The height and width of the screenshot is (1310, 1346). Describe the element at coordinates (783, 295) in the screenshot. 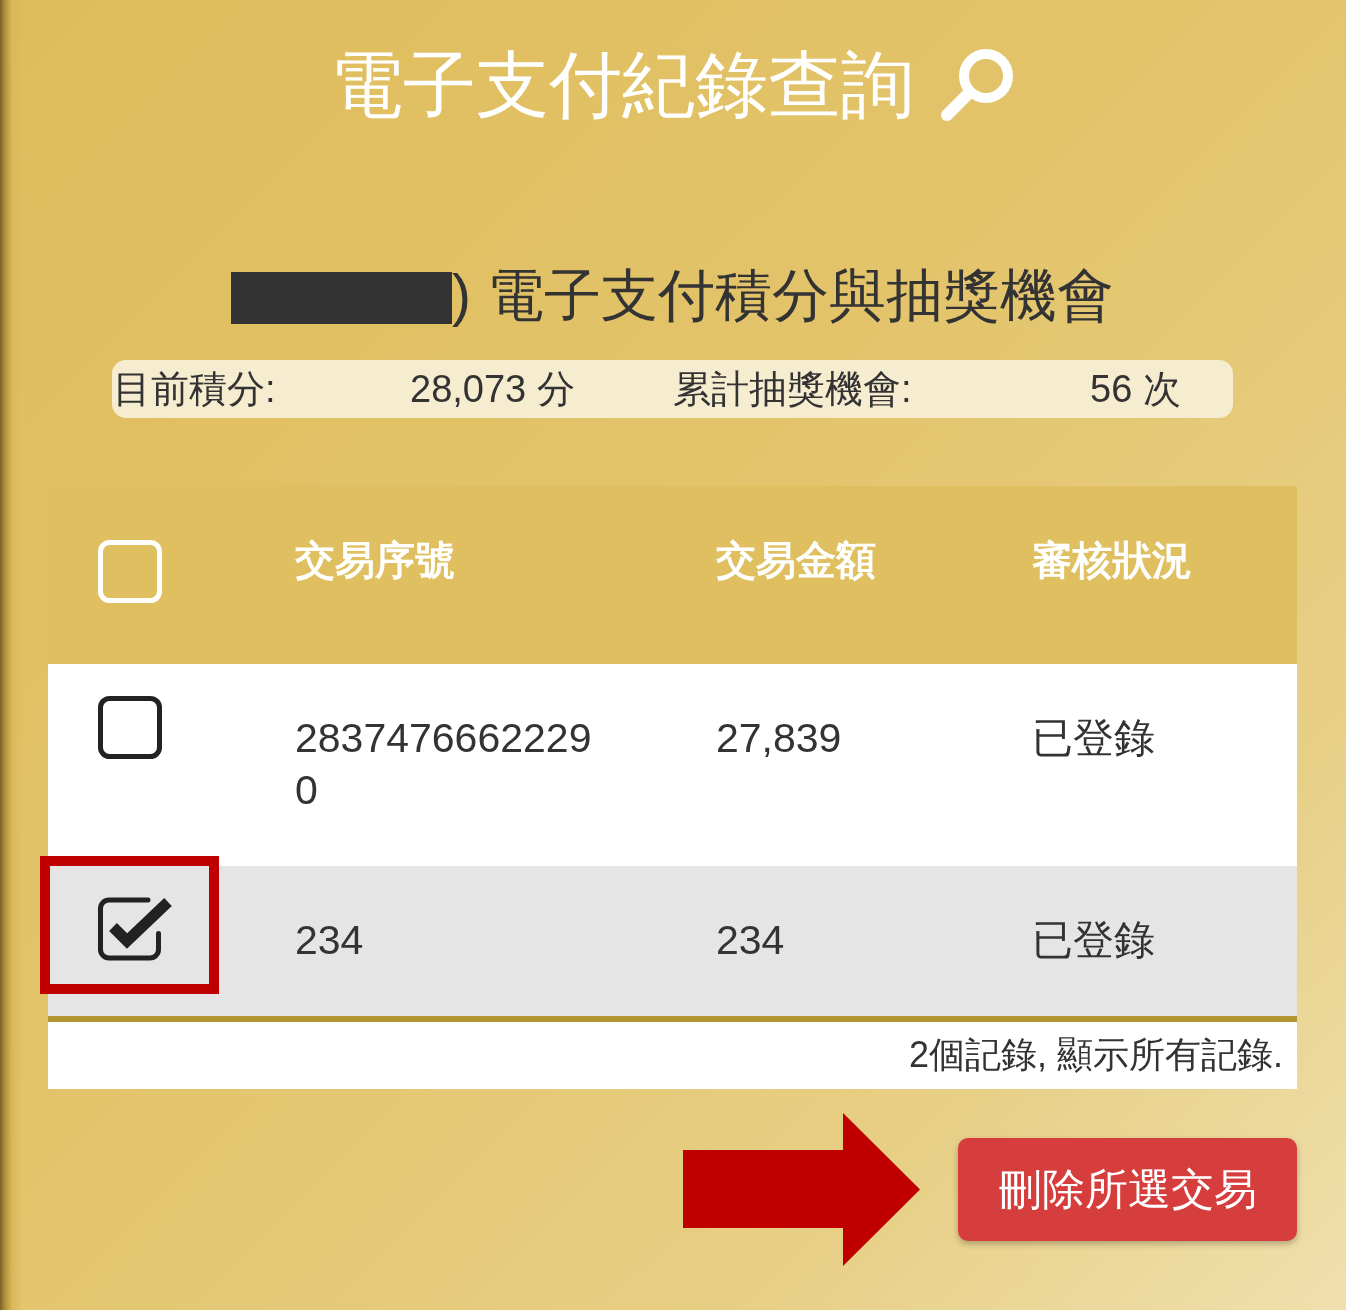

I see `section-heading: ) 電子支付積分與抽獎機會` at that location.